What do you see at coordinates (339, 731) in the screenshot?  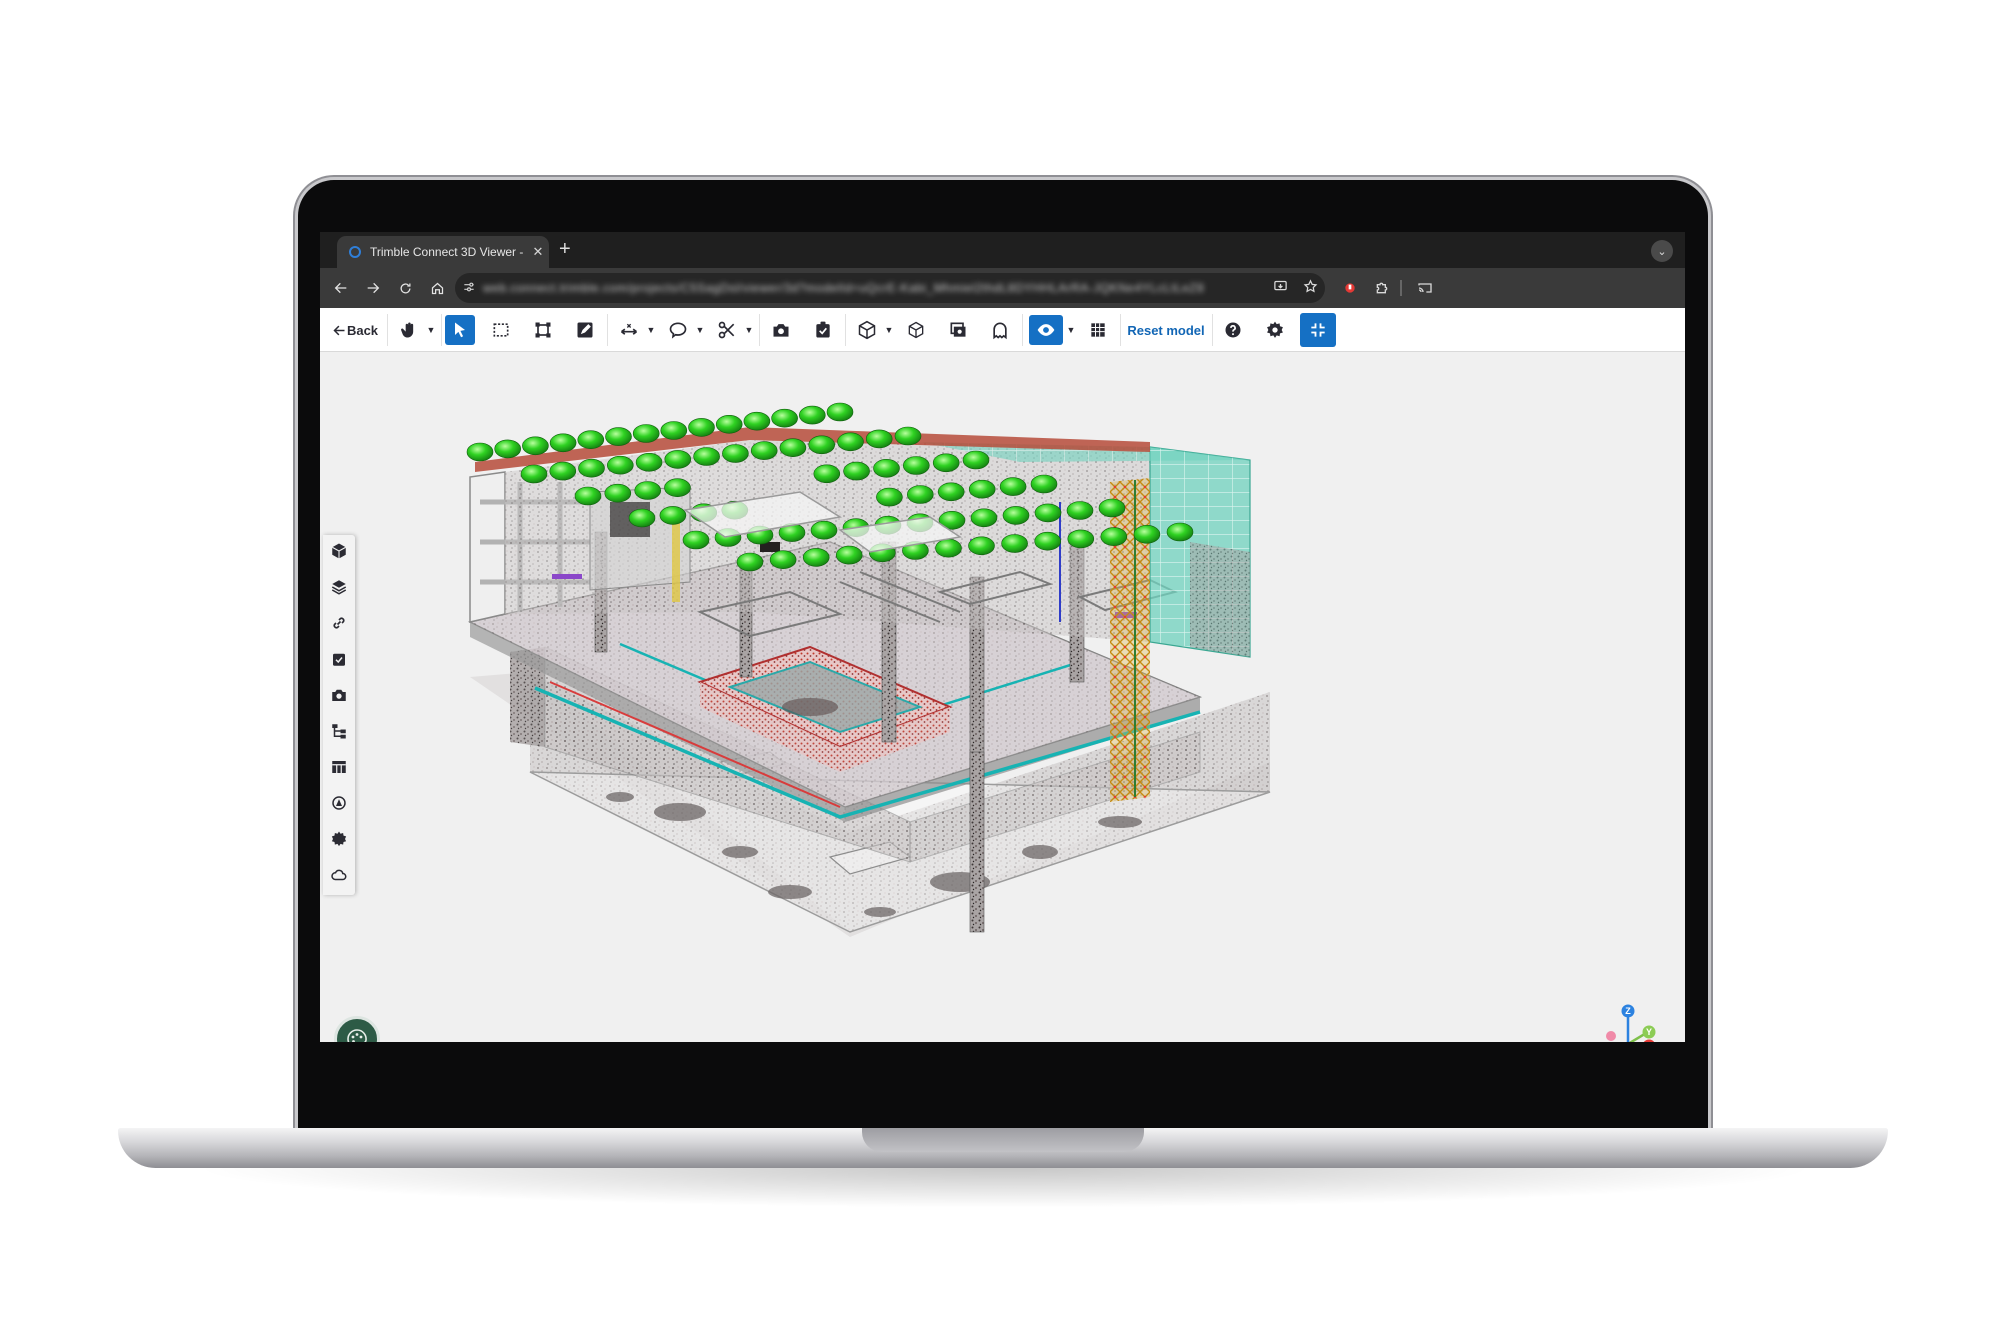 I see `organizer-tree-icon` at bounding box center [339, 731].